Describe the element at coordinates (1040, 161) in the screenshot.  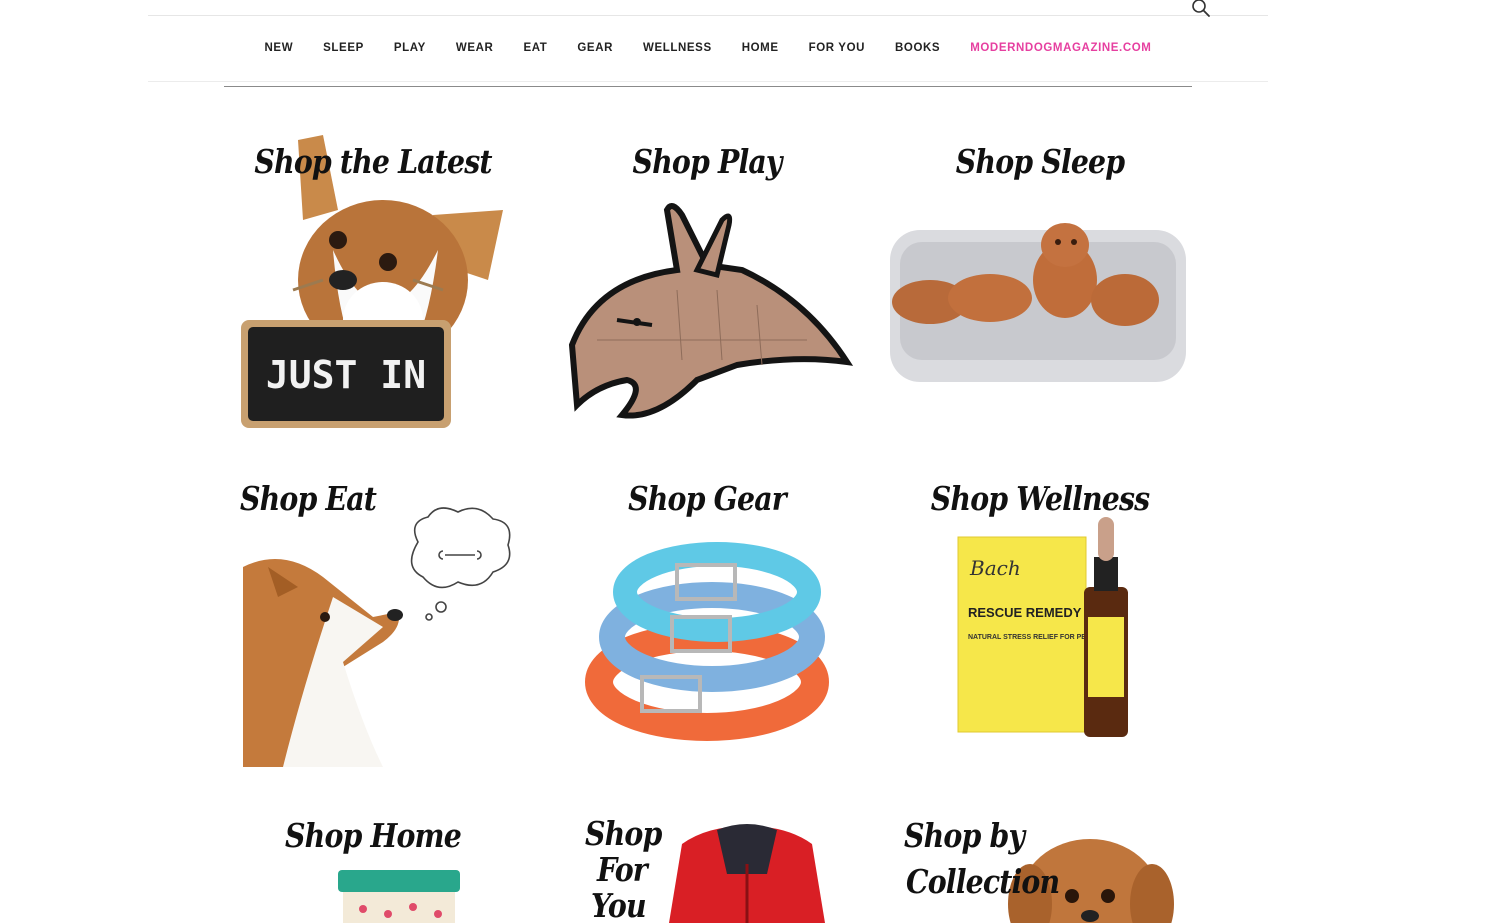
I see `tile-title: Shop Sleep` at that location.